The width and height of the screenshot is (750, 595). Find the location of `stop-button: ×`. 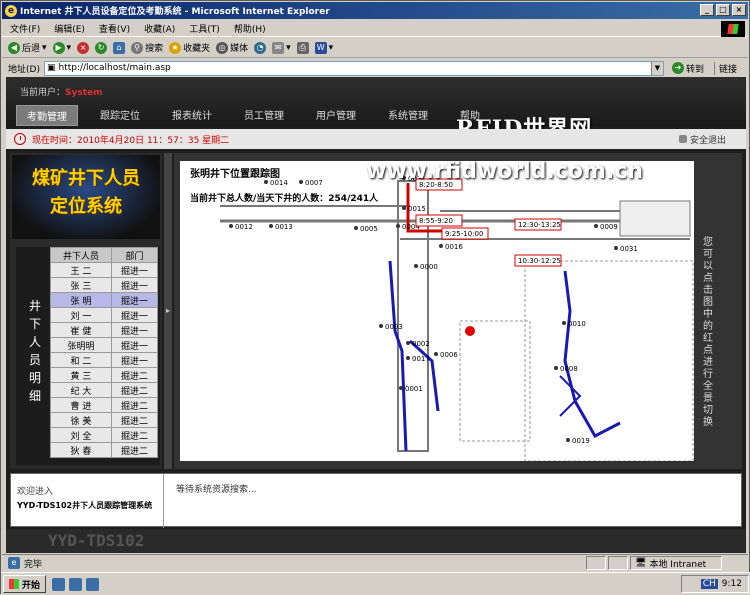

stop-button: × is located at coordinates (83, 47).